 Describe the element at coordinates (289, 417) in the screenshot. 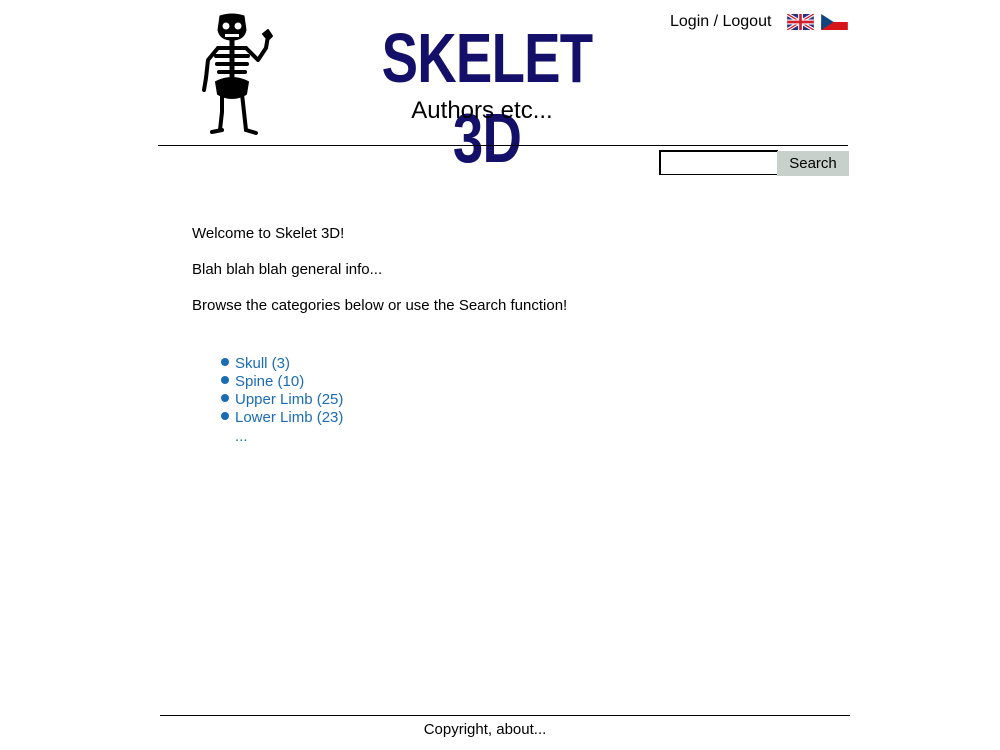

I see `category-link-lower-limb: Lower Limb (23)` at that location.